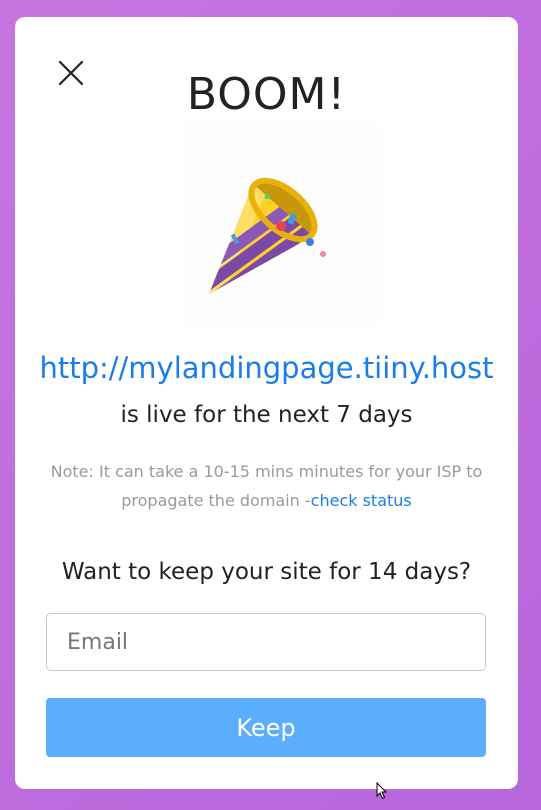  I want to click on keep-site-question: Want to keep your site for 14 days?, so click(266, 572).